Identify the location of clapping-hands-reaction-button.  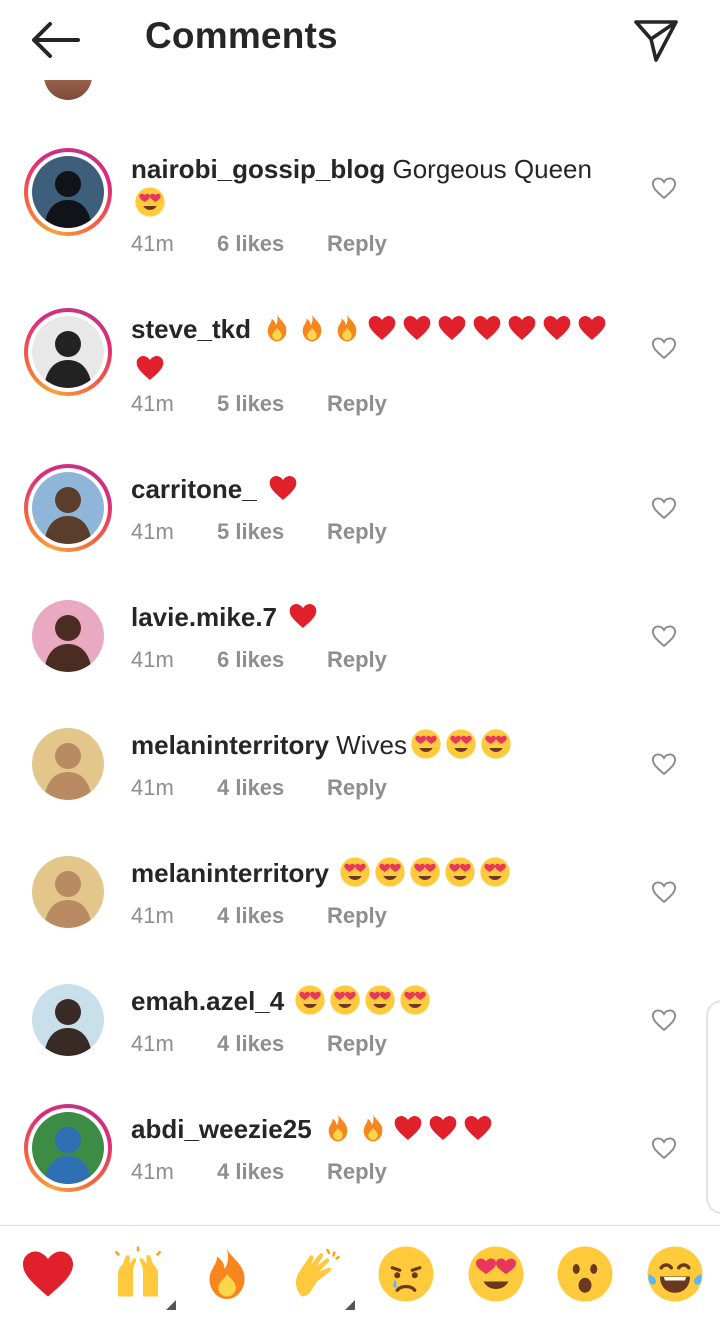
(321, 1277).